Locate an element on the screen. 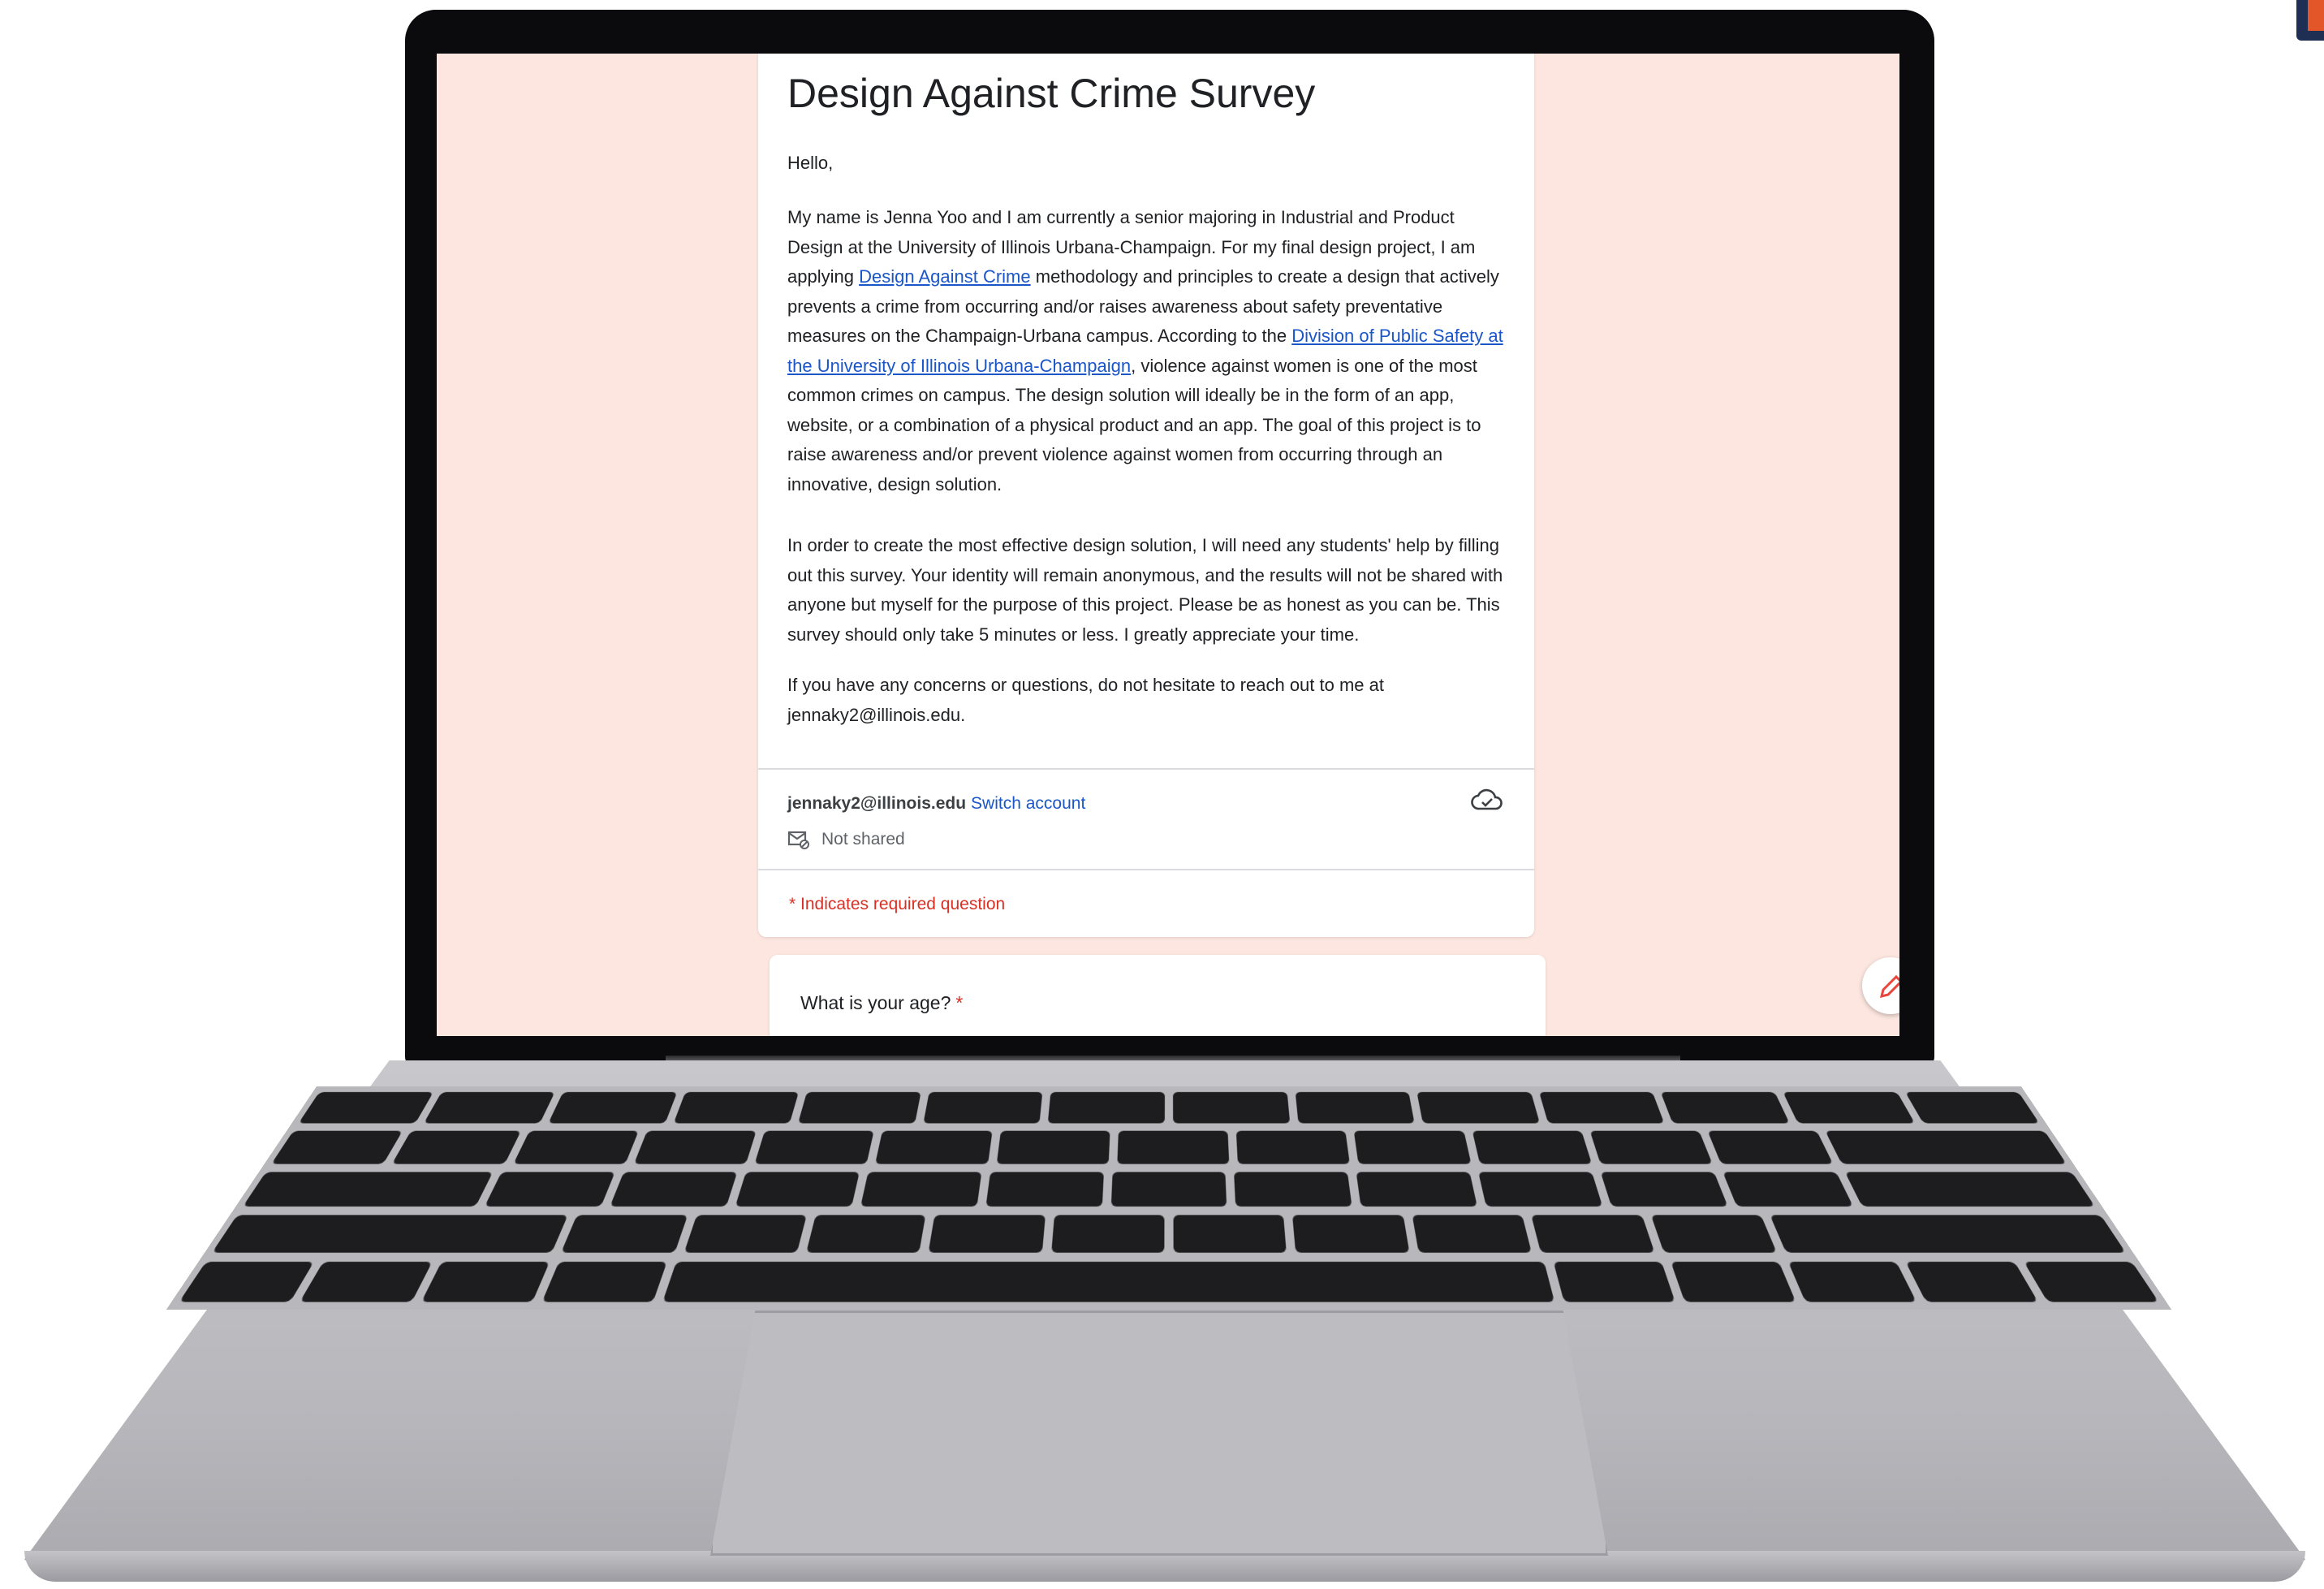 This screenshot has width=2324, height=1589. question-card-age: What is your age? * is located at coordinates (1158, 996).